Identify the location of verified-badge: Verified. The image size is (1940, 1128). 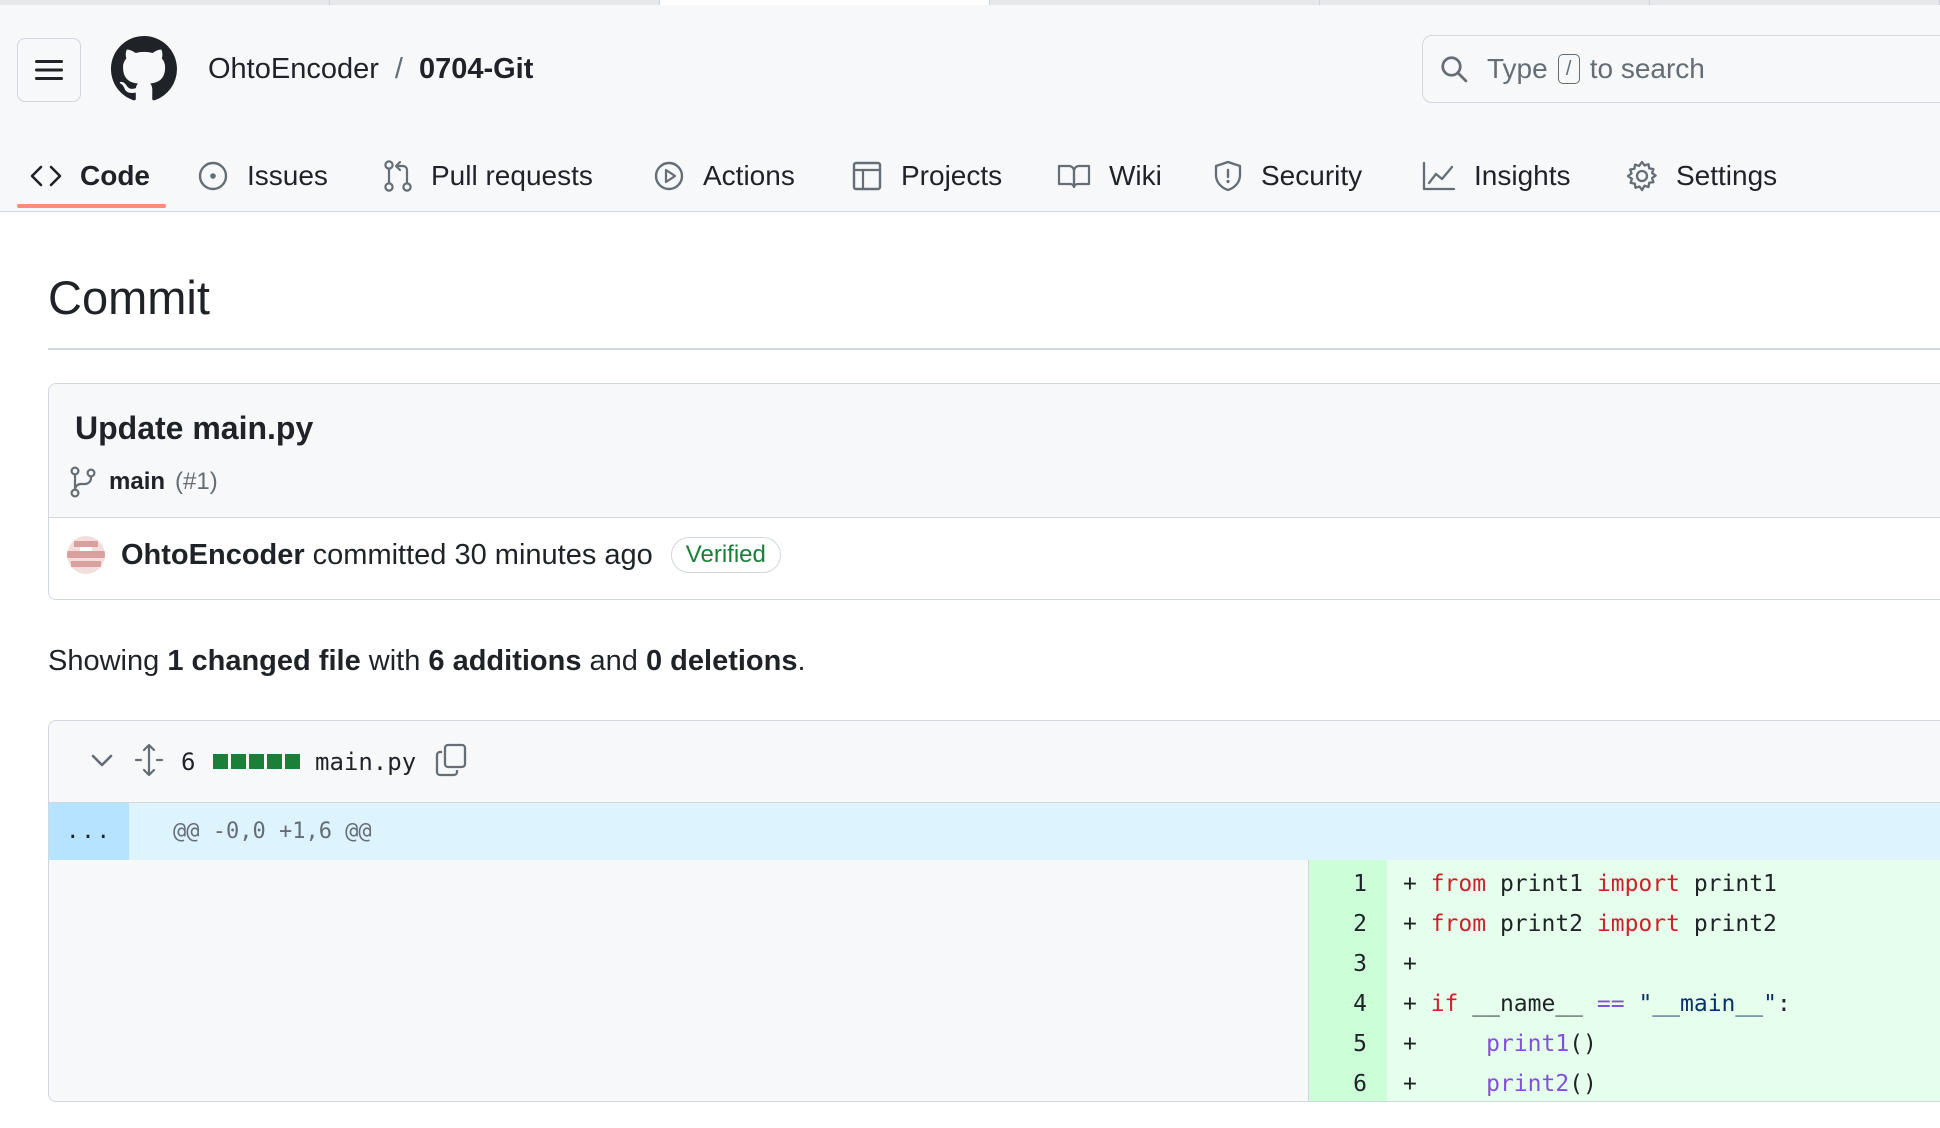
(725, 555).